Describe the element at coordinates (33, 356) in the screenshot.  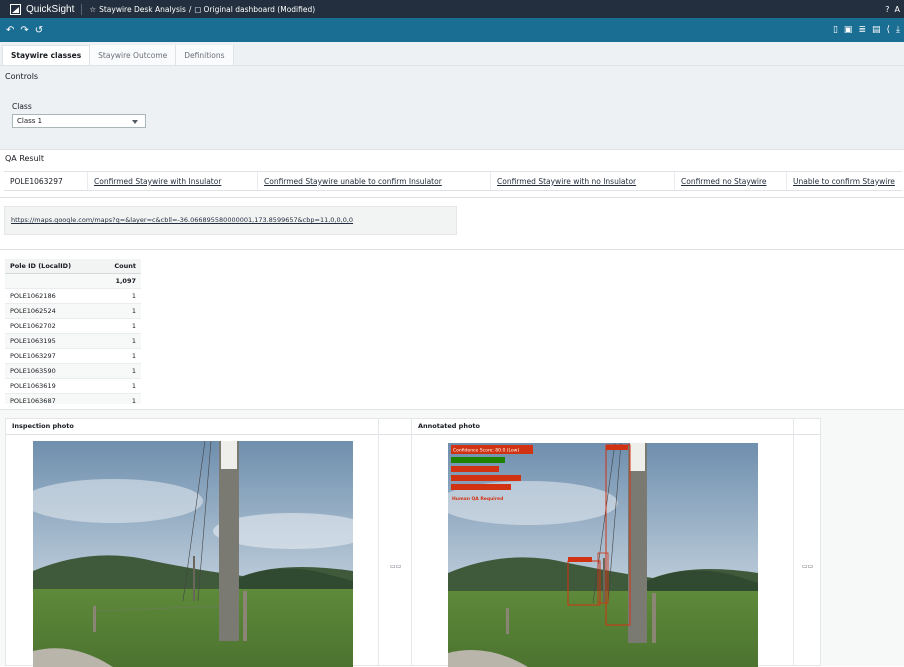
I see `cell-pole-id: POLE1063297` at that location.